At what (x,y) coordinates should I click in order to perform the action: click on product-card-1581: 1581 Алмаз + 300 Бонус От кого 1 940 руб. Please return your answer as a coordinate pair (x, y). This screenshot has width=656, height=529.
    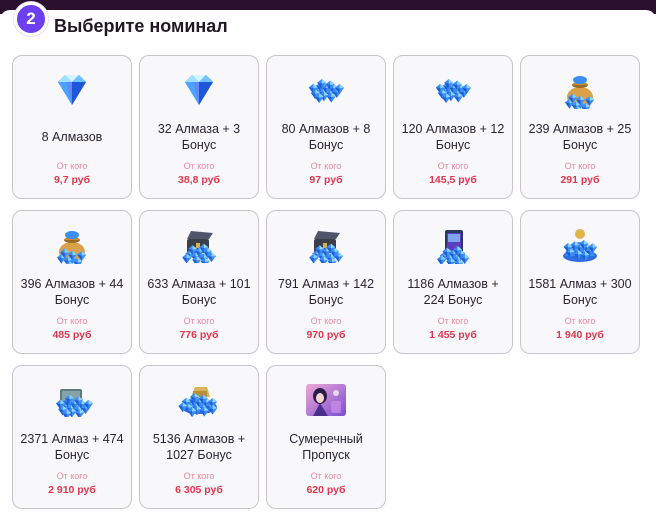
    Looking at the image, I should click on (580, 282).